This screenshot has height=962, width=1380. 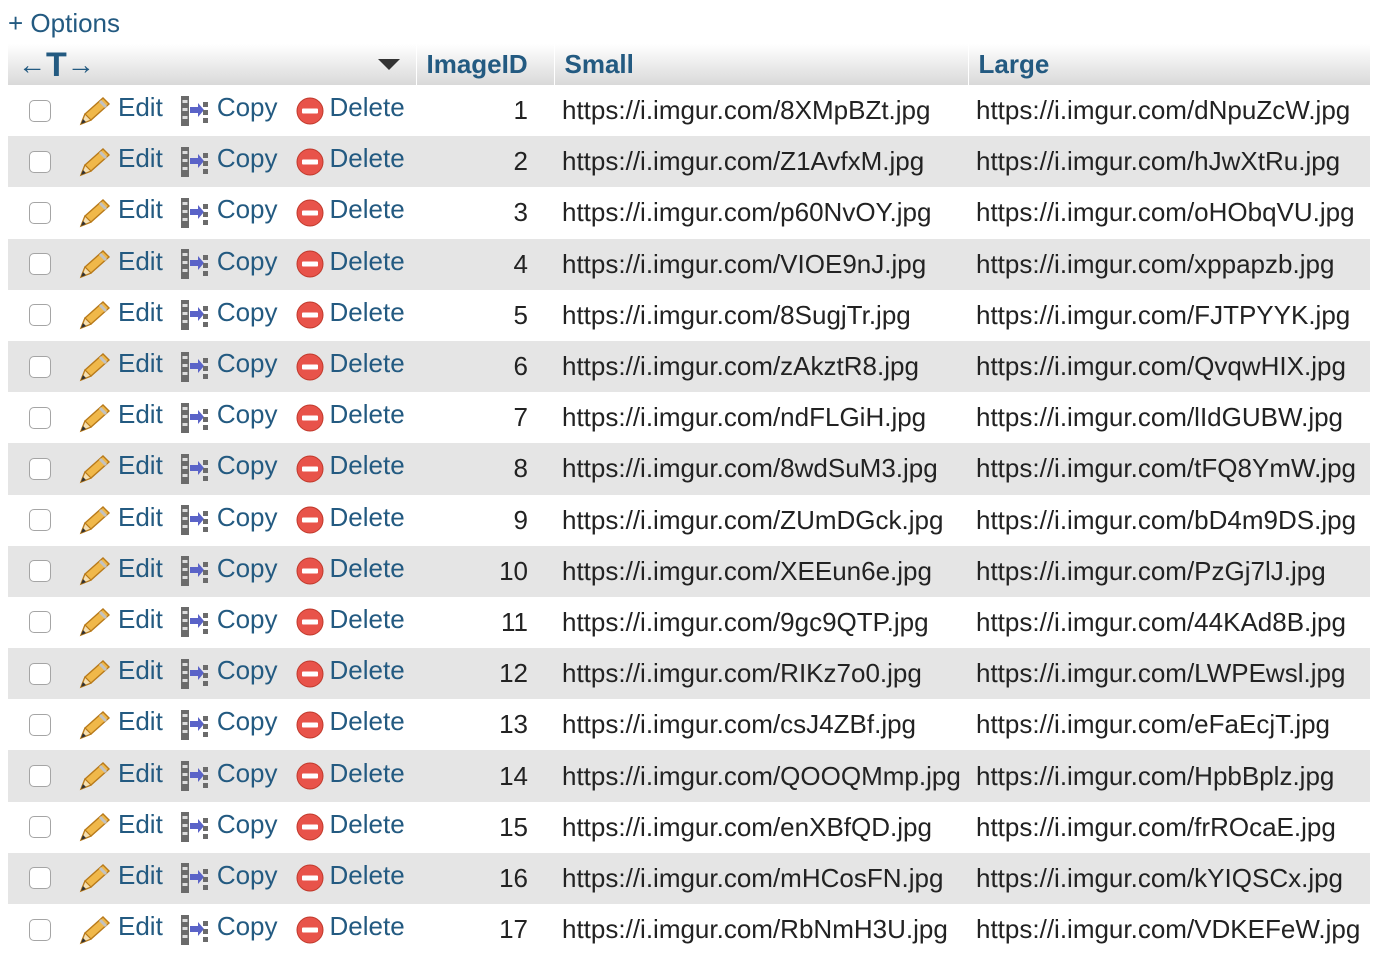 What do you see at coordinates (485, 64) in the screenshot?
I see `column-header-imageid: ImageID` at bounding box center [485, 64].